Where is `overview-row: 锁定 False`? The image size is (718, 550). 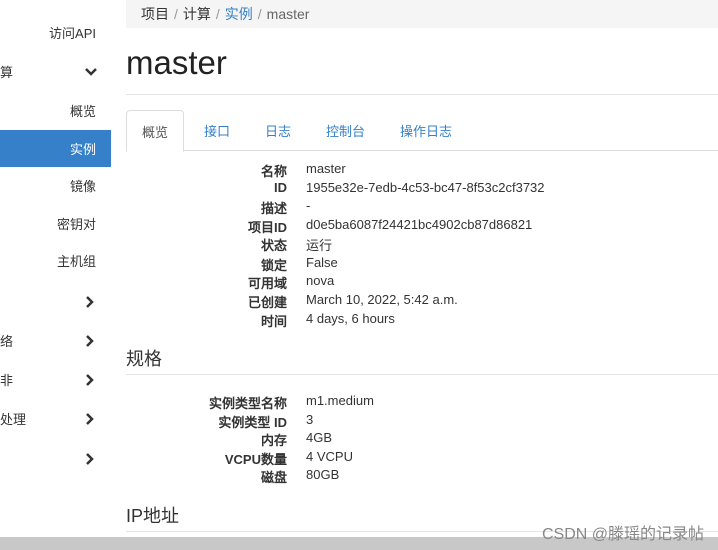
overview-row: 锁定 False is located at coordinates (336, 264).